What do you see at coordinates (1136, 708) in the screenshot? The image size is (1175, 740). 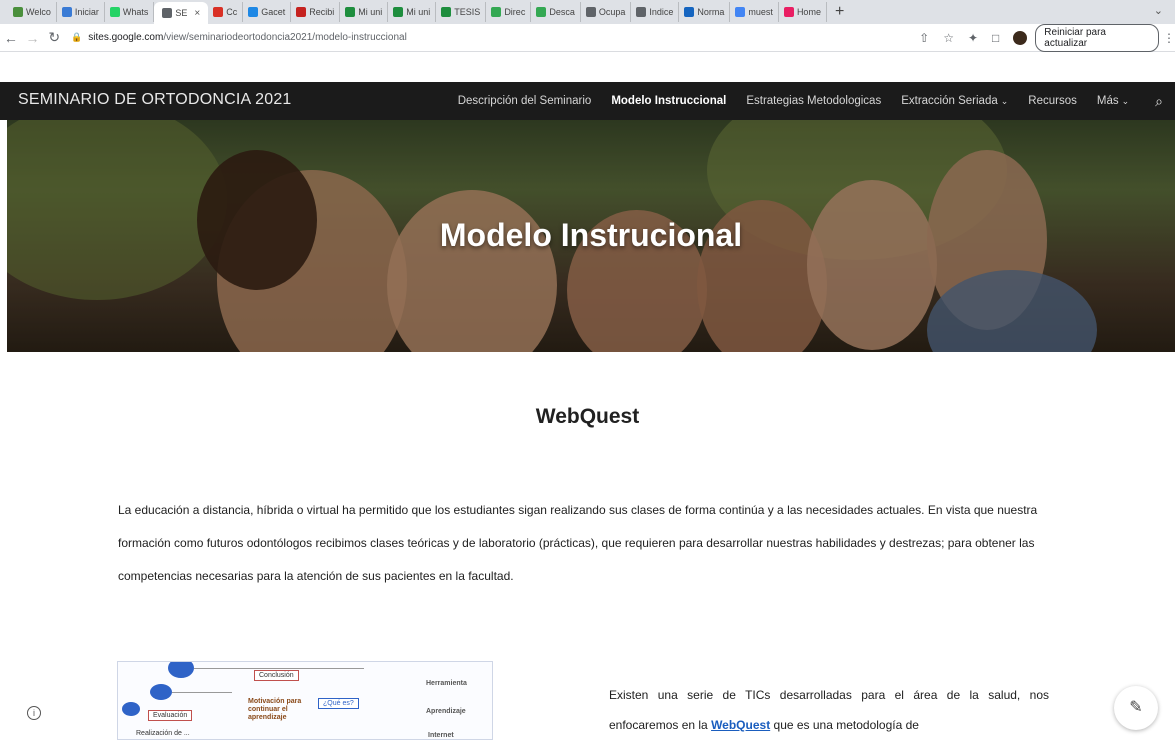 I see `edit-pencil-button: ✎` at bounding box center [1136, 708].